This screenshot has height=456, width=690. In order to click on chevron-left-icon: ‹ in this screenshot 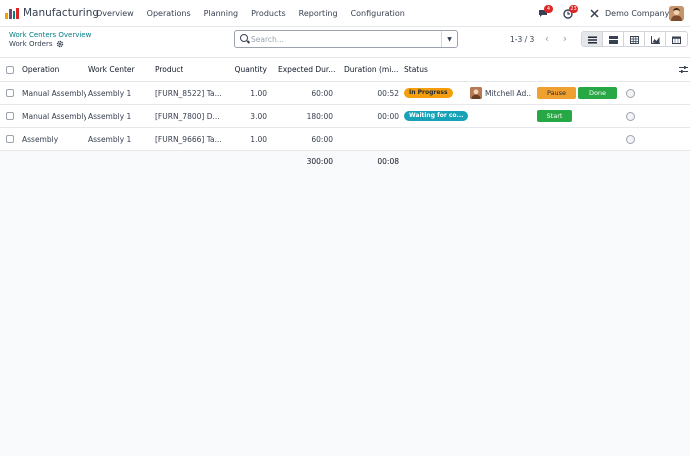, I will do `click(547, 38)`.